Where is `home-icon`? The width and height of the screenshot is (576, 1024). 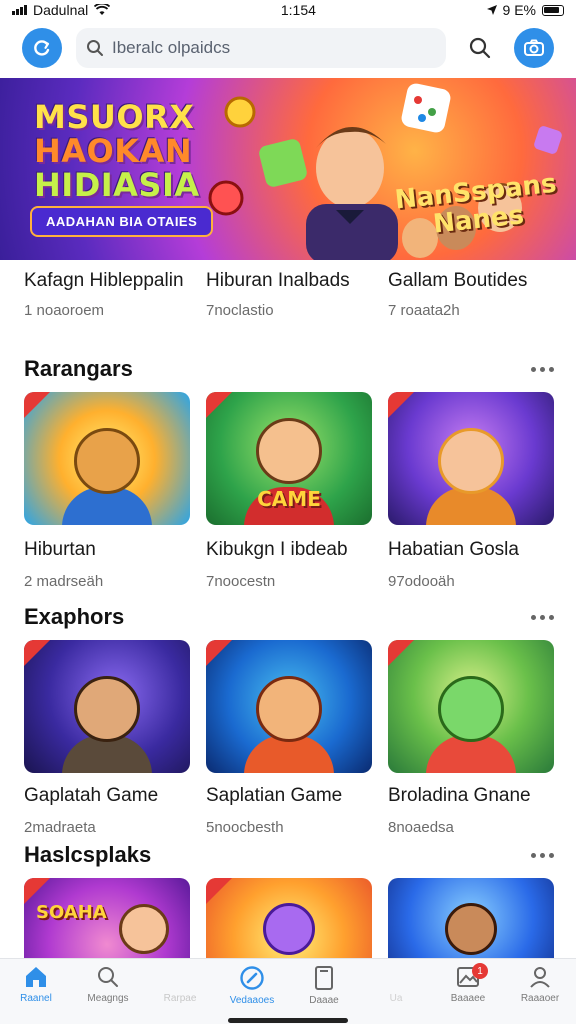 home-icon is located at coordinates (36, 977).